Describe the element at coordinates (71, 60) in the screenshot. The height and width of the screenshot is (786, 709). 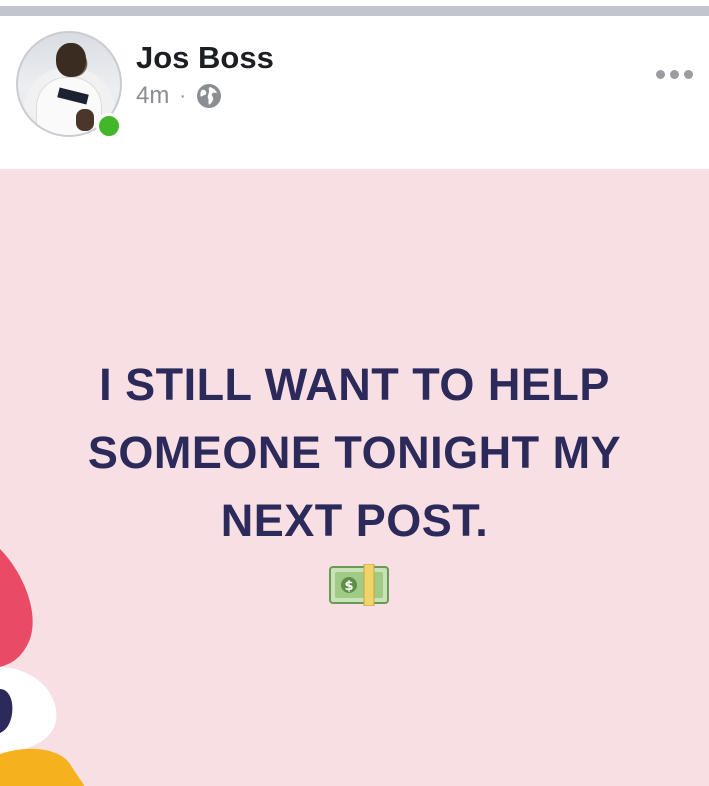
I see `avatar-face` at that location.